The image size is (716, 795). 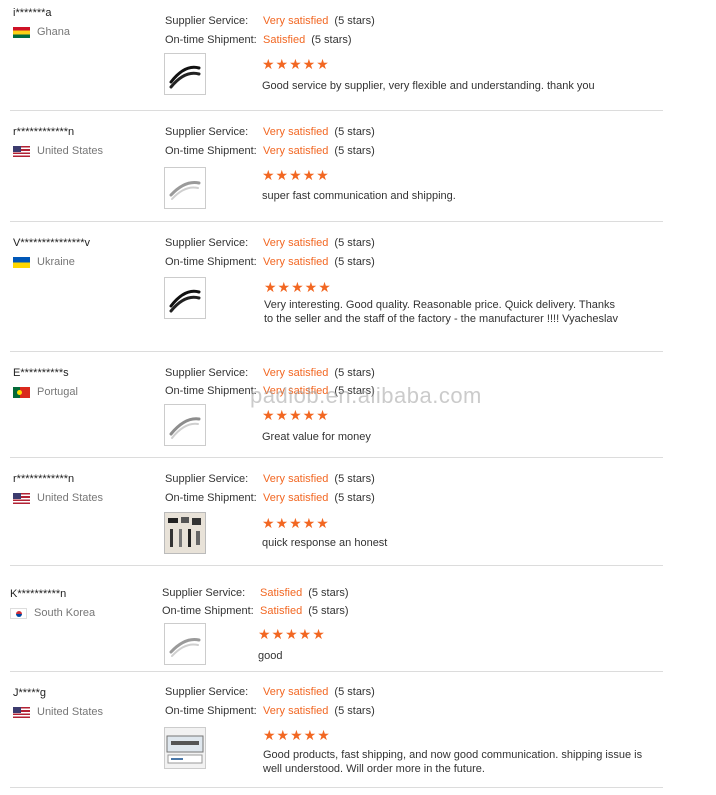 What do you see at coordinates (325, 543) in the screenshot?
I see `review-comment: quick response an honest` at bounding box center [325, 543].